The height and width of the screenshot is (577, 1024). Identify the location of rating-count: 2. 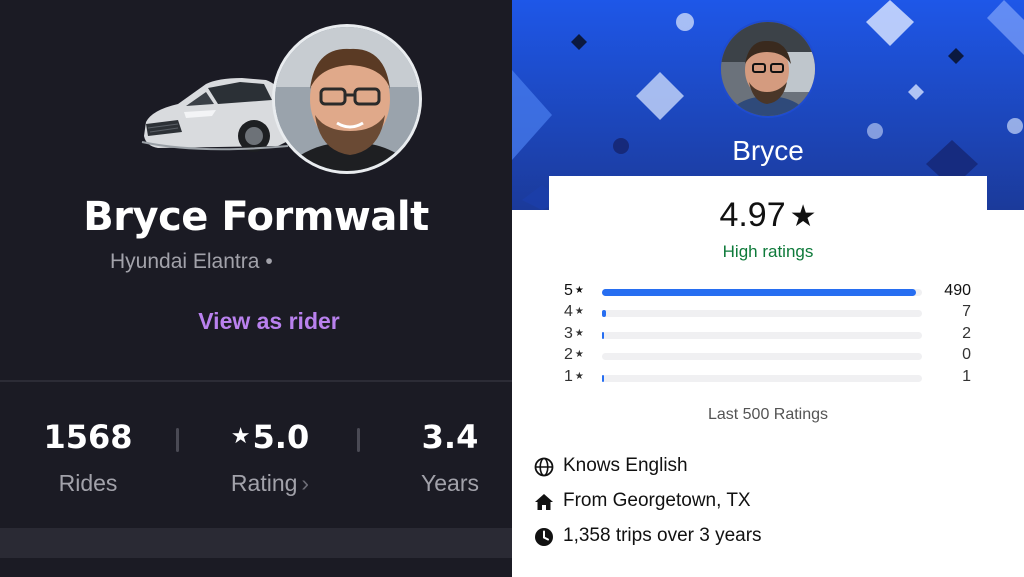
(966, 333).